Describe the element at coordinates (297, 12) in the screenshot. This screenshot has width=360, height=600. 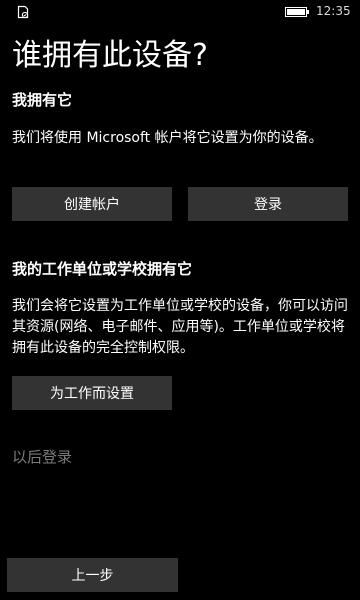
I see `battery-icon` at that location.